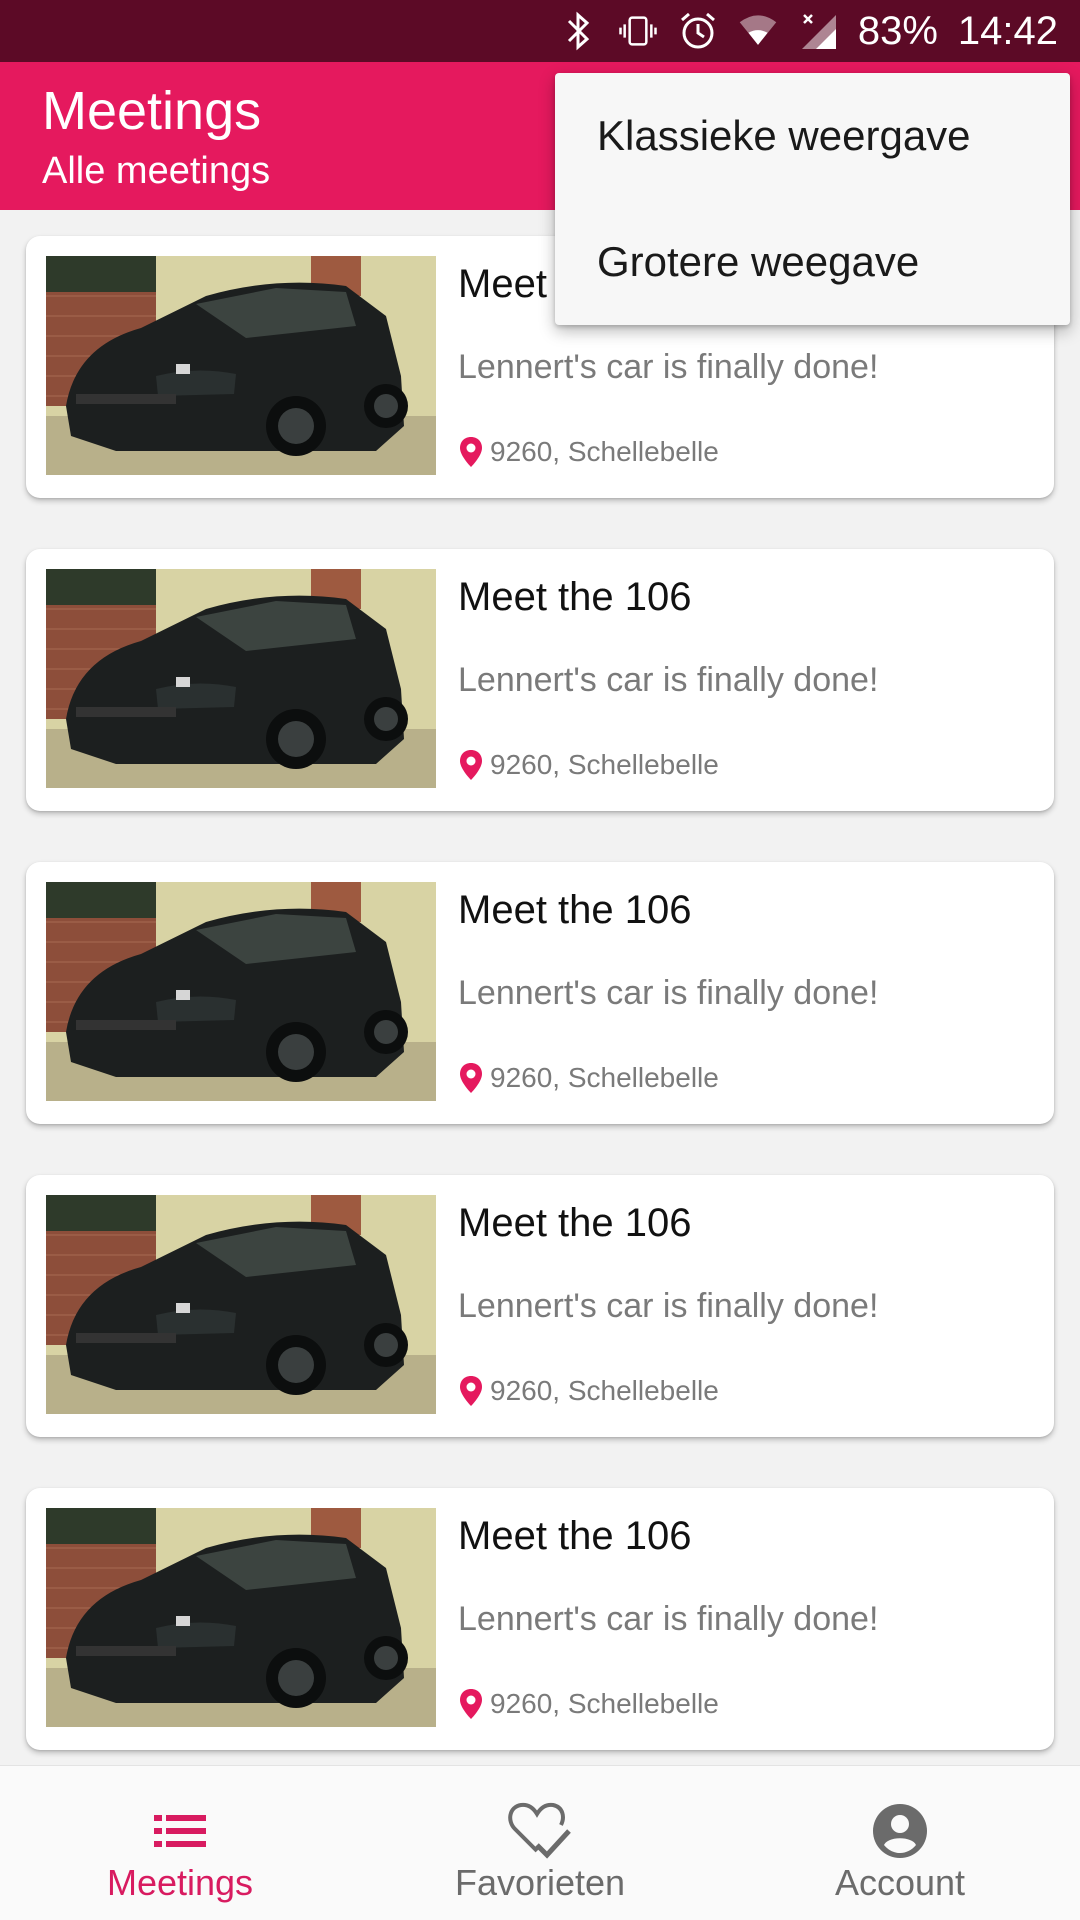 This screenshot has width=1080, height=1920. Describe the element at coordinates (540, 1831) in the screenshot. I see `heart-check-icon` at that location.